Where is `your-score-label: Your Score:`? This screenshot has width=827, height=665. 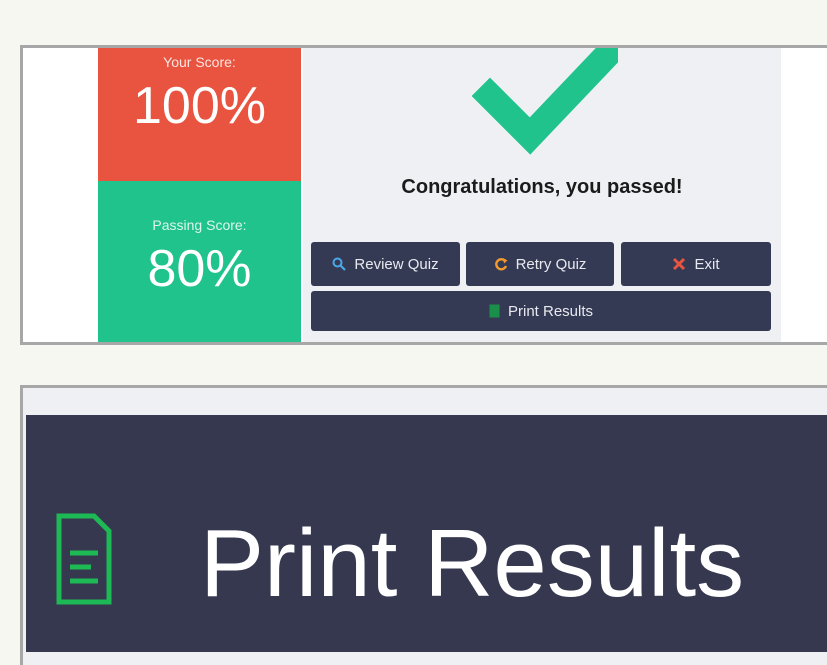
your-score-label: Your Score: is located at coordinates (199, 62).